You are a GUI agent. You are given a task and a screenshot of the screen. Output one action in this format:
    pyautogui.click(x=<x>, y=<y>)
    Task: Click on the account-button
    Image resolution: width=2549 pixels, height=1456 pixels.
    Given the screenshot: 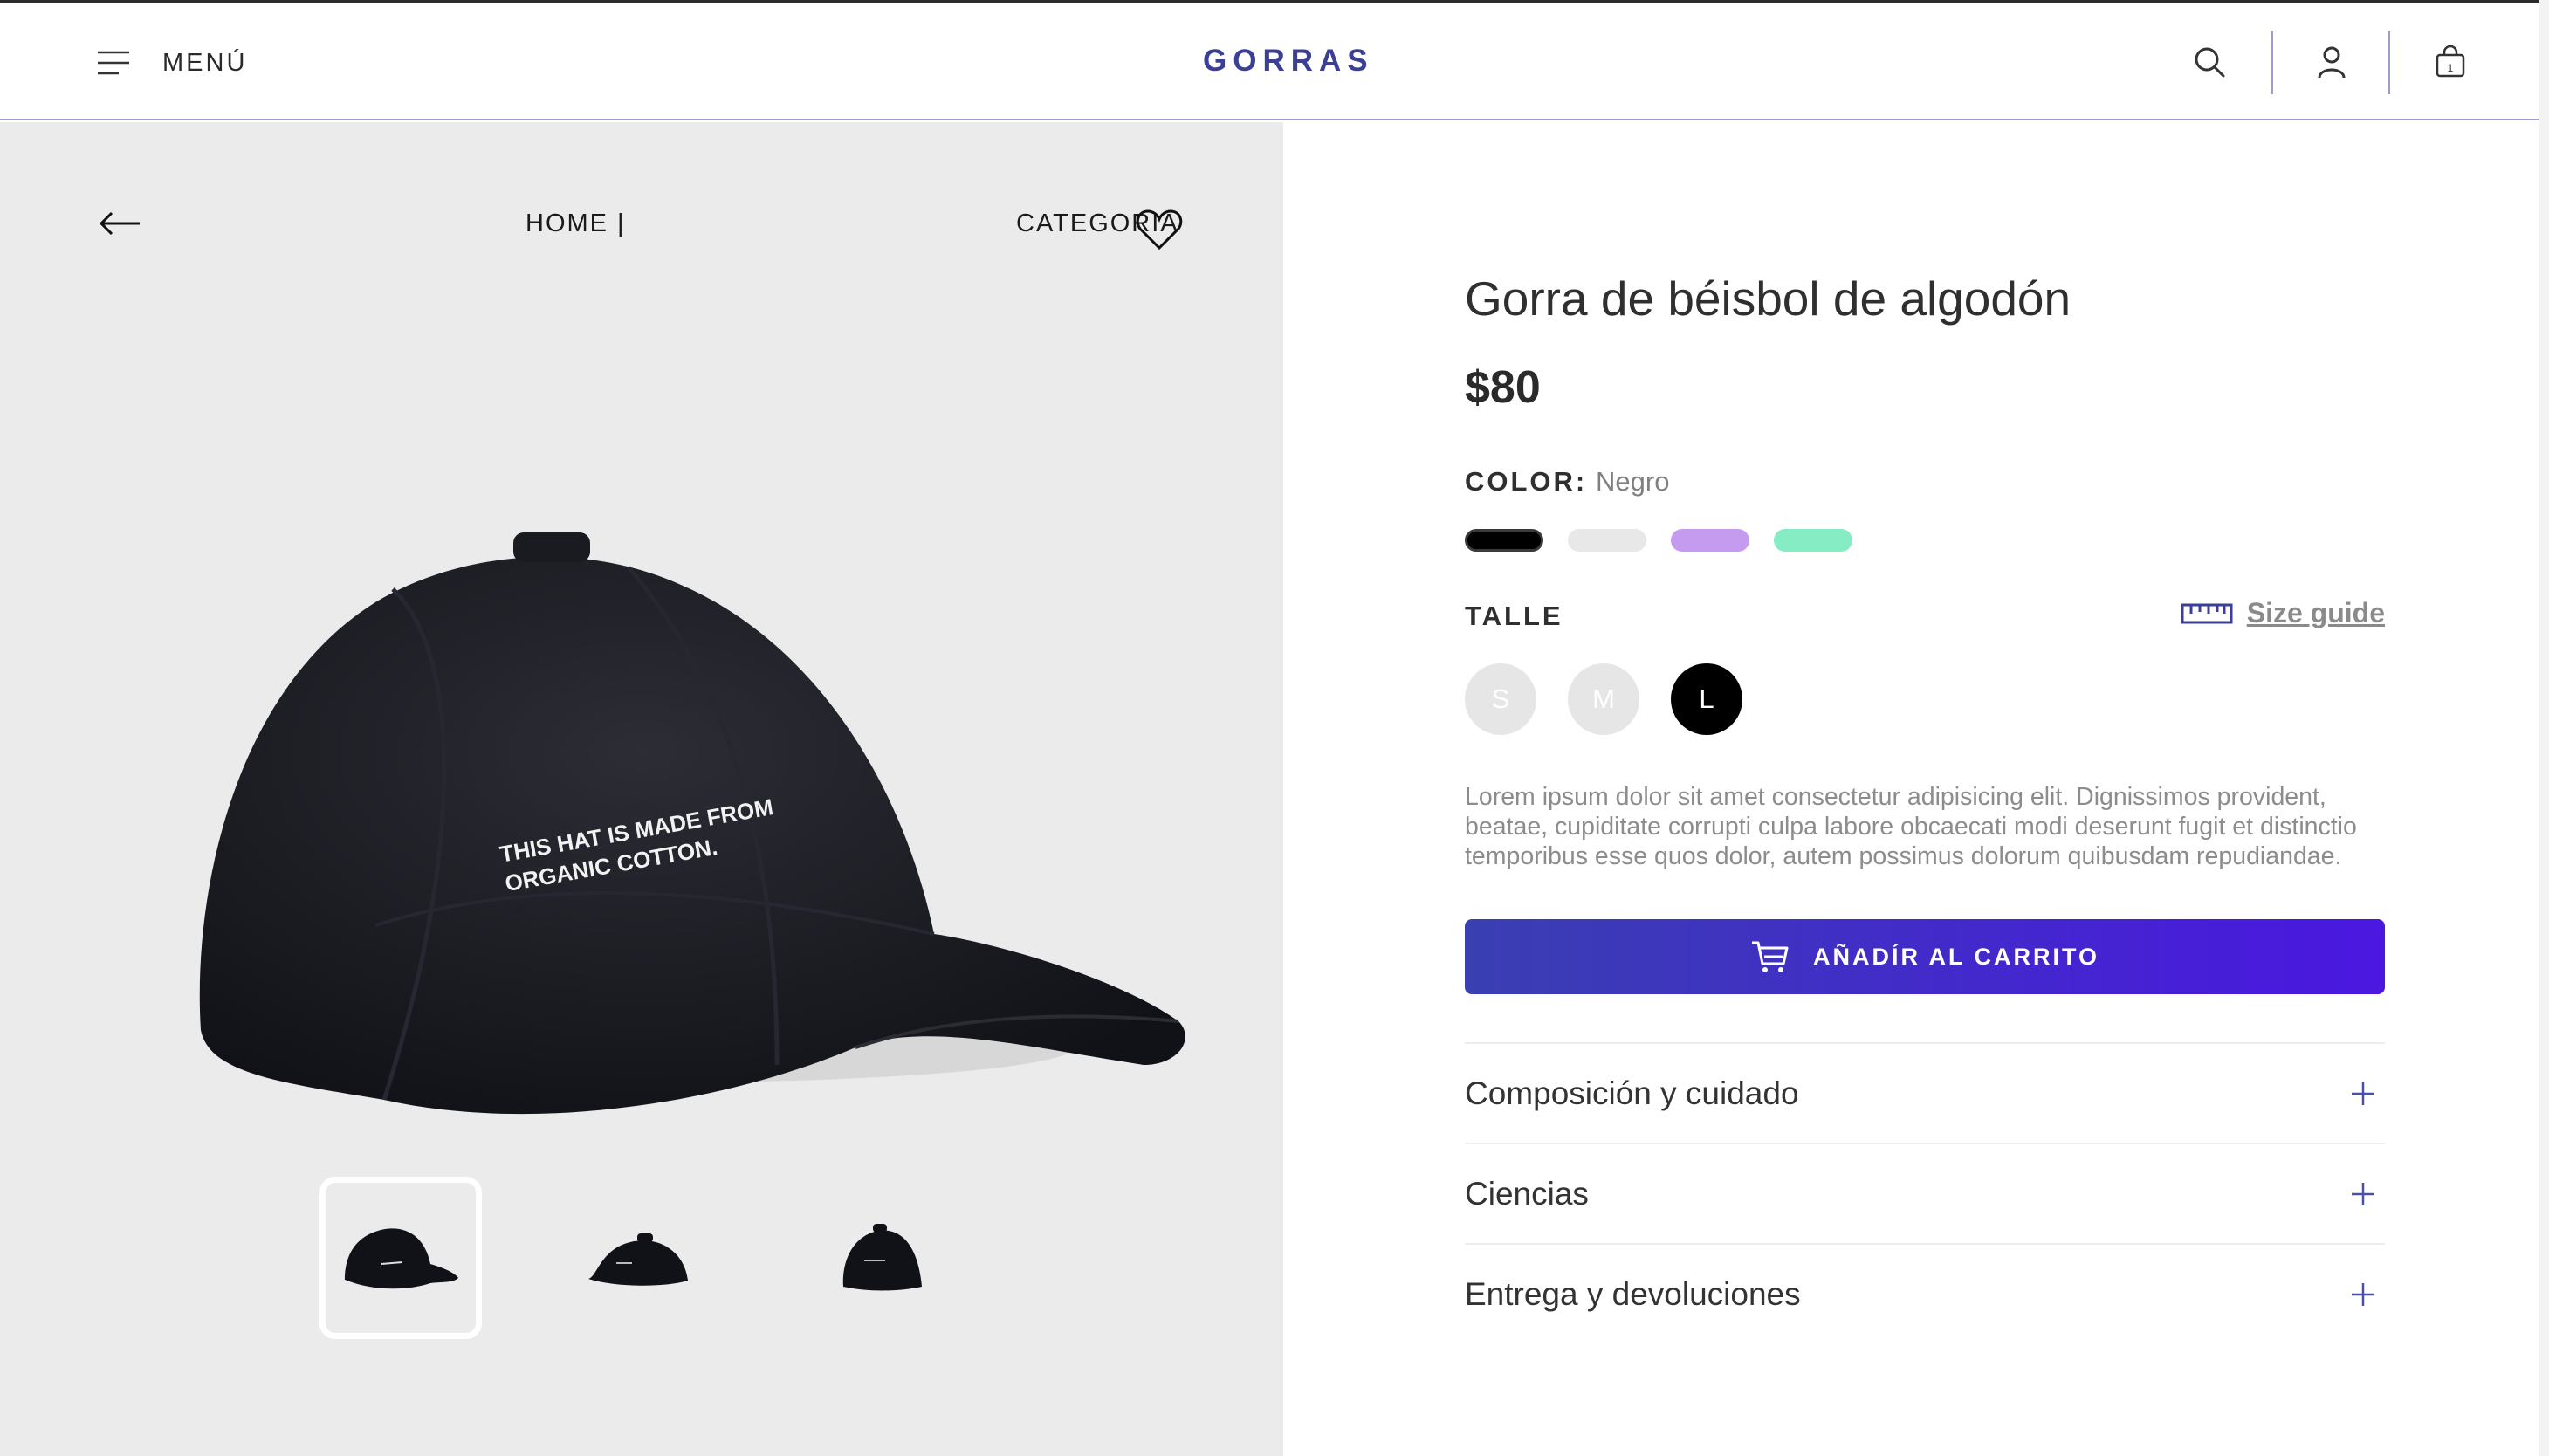 What is the action you would take?
    pyautogui.click(x=2332, y=62)
    